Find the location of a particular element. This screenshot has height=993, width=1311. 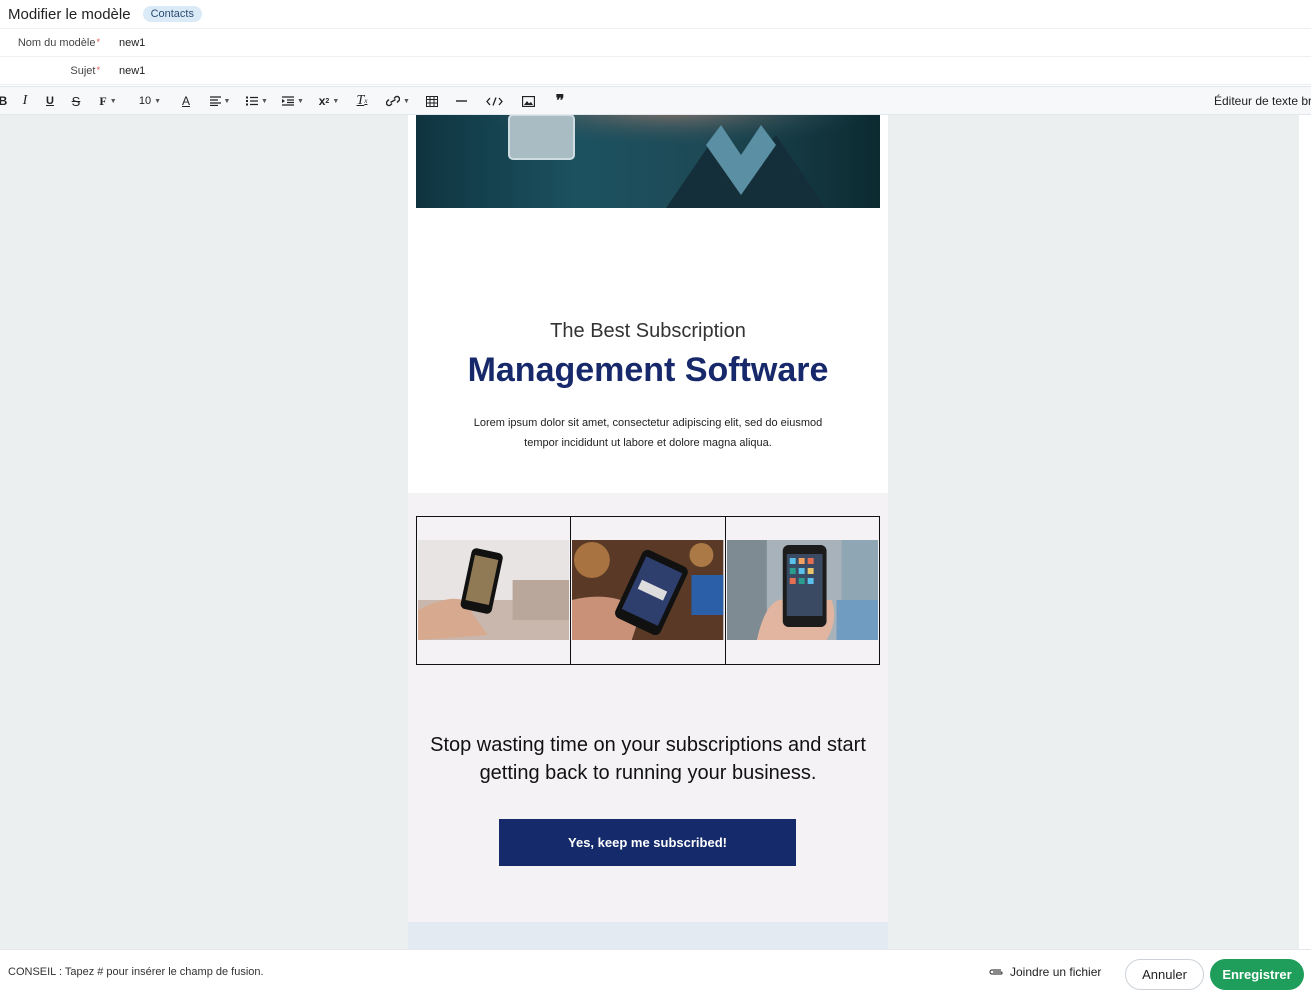

ordered-list-icon: ▼ is located at coordinates (257, 101).